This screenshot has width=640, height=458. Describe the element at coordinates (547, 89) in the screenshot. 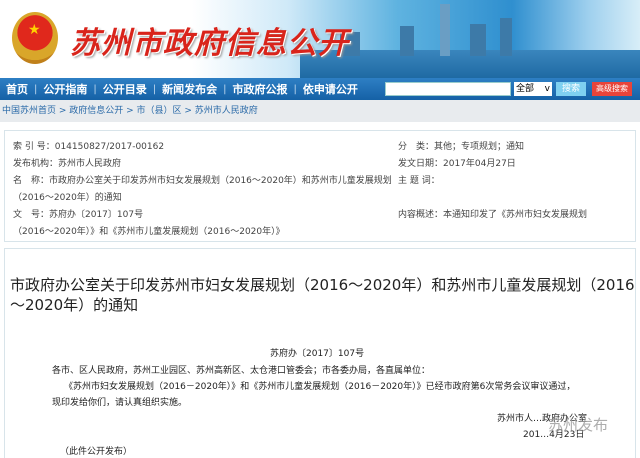

I see `chevron-down-icon: v` at that location.